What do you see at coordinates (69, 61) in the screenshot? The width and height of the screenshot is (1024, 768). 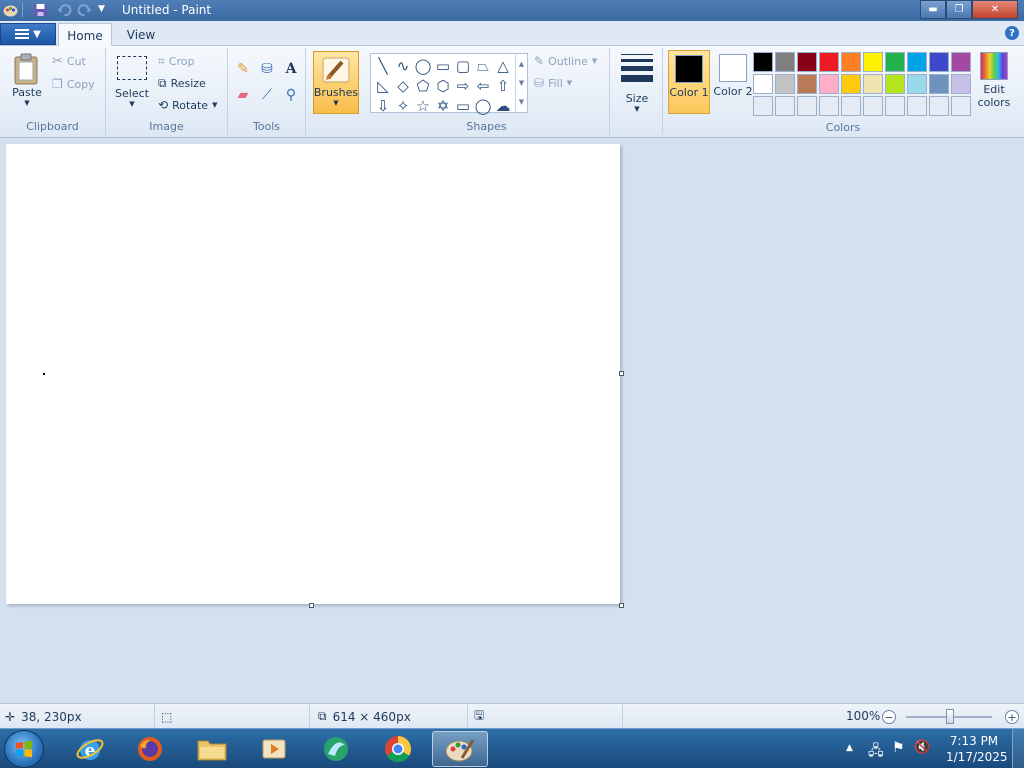 I see `cut-button: ✂ Cut` at bounding box center [69, 61].